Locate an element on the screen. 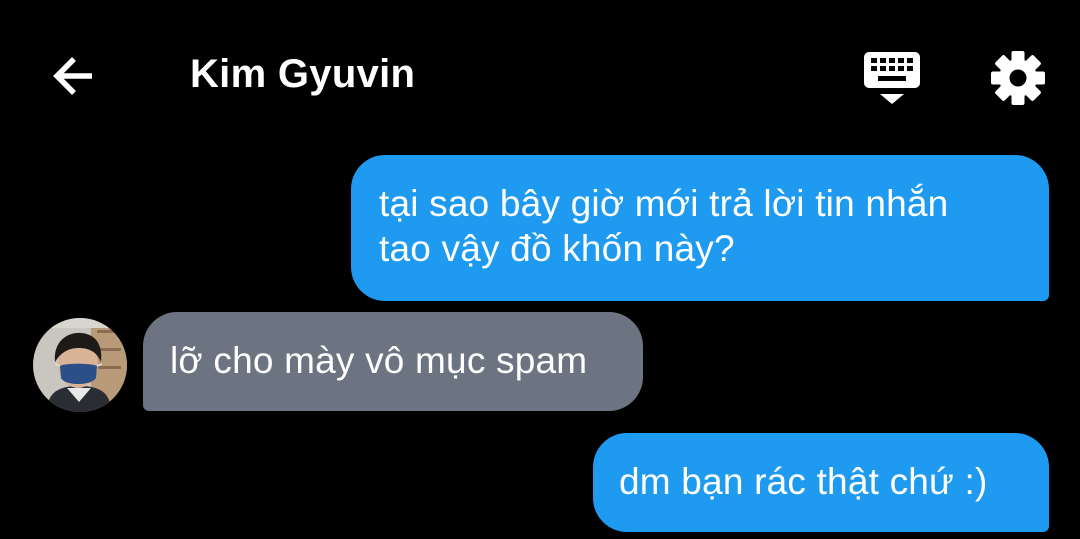 This screenshot has width=1080, height=539. message-bubble-received: lỡ cho mày vô mục spam is located at coordinates (393, 361).